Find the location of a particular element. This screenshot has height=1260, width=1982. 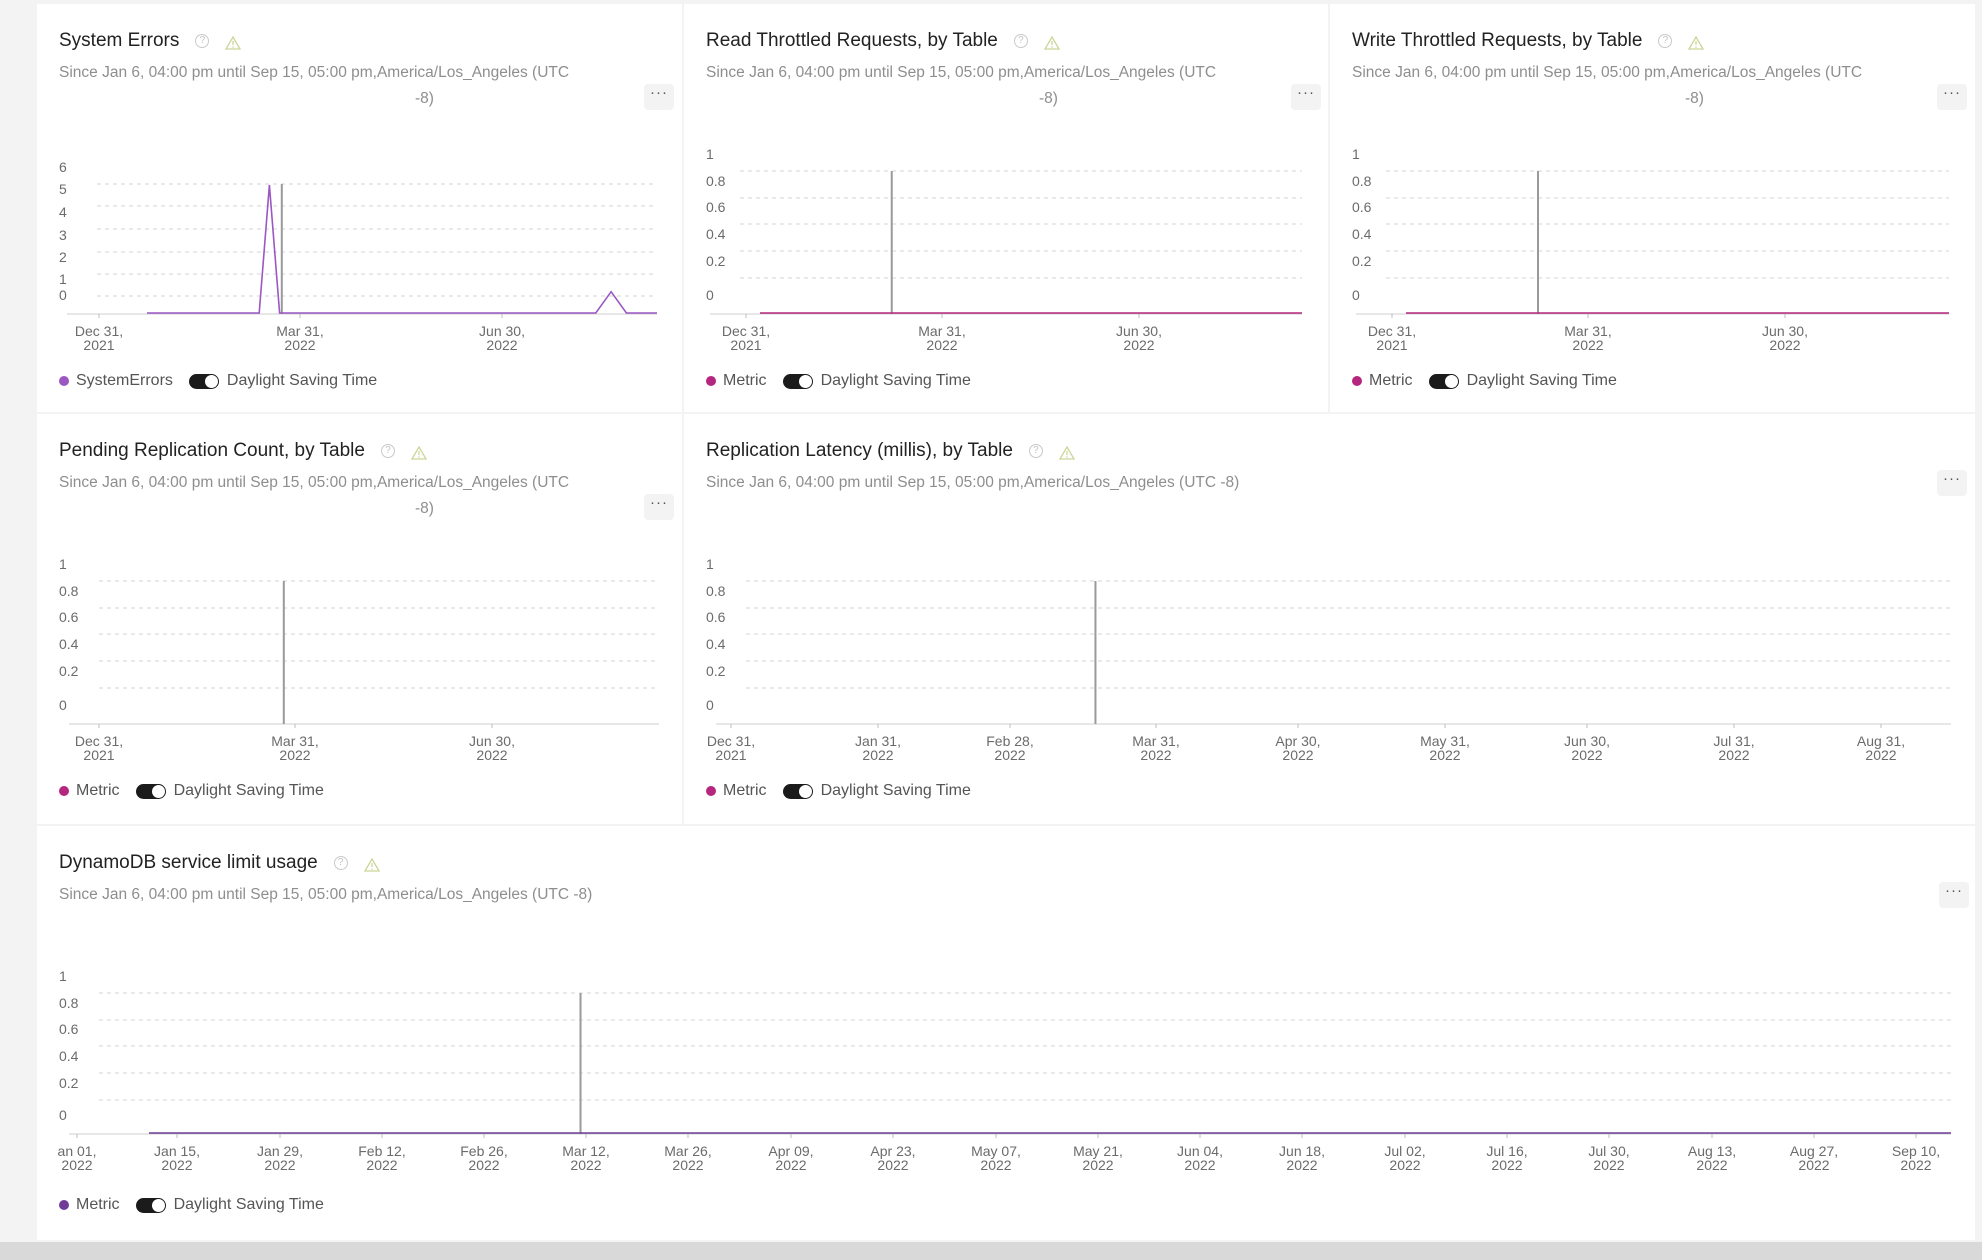

y-tick-label: 3 is located at coordinates (63, 235).